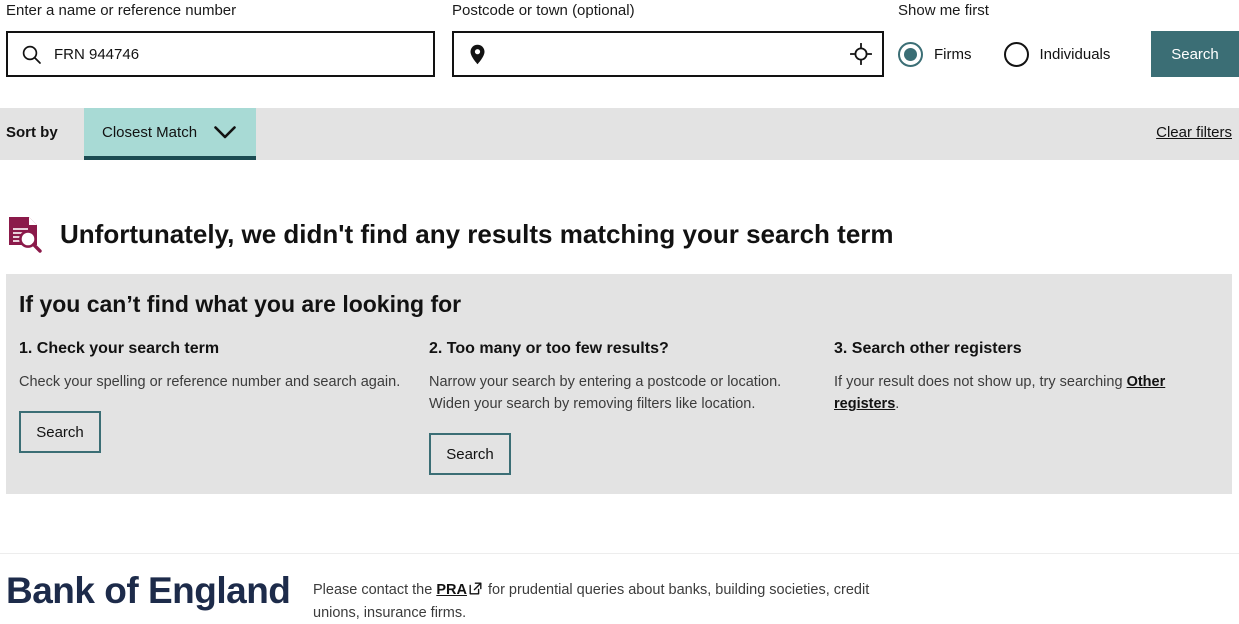 This screenshot has width=1239, height=624. I want to click on external-link-icon, so click(475, 591).